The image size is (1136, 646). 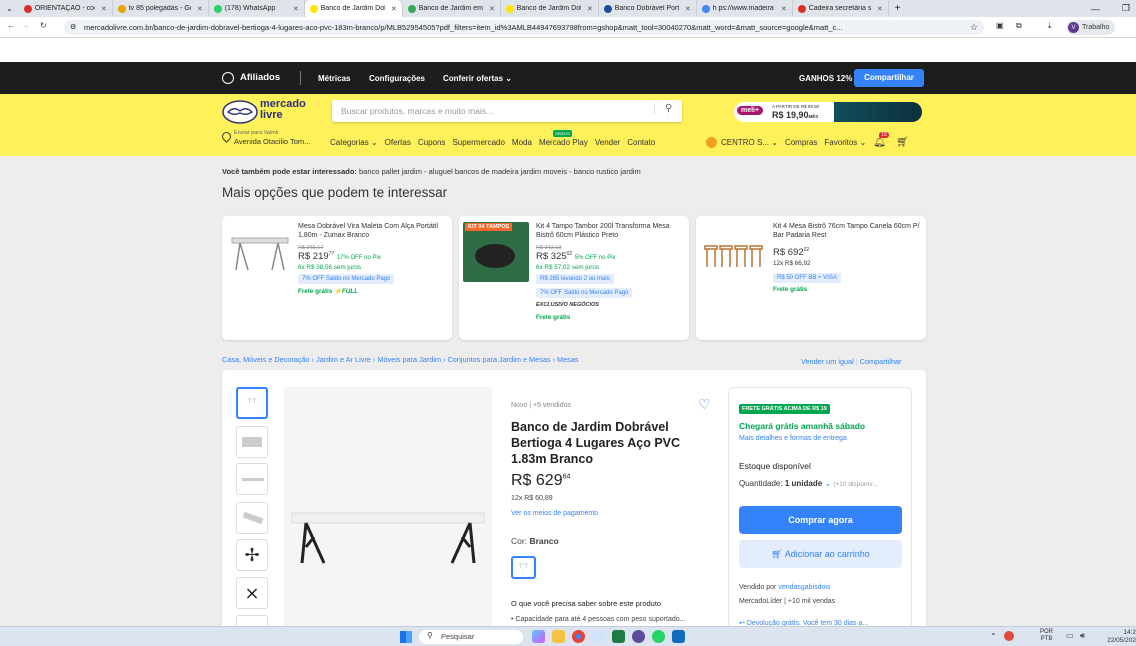 I want to click on extension-icon: ▣, so click(x=1000, y=25).